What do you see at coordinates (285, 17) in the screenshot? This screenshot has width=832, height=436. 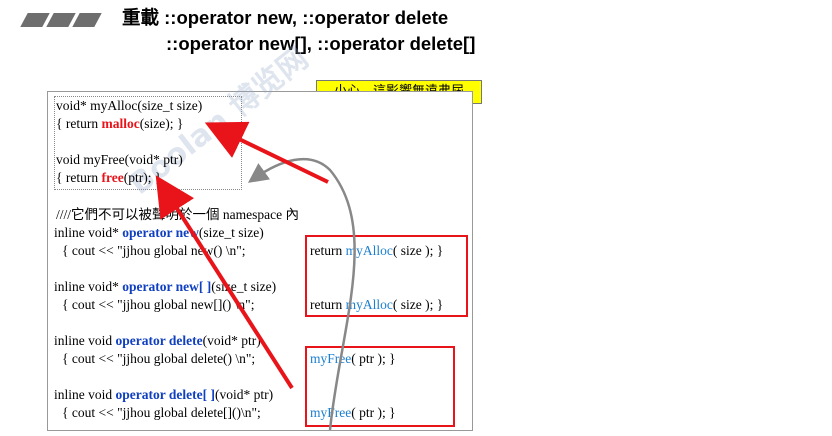 I see `title-line-1: 重載 ::operator new, ::operator delete` at bounding box center [285, 17].